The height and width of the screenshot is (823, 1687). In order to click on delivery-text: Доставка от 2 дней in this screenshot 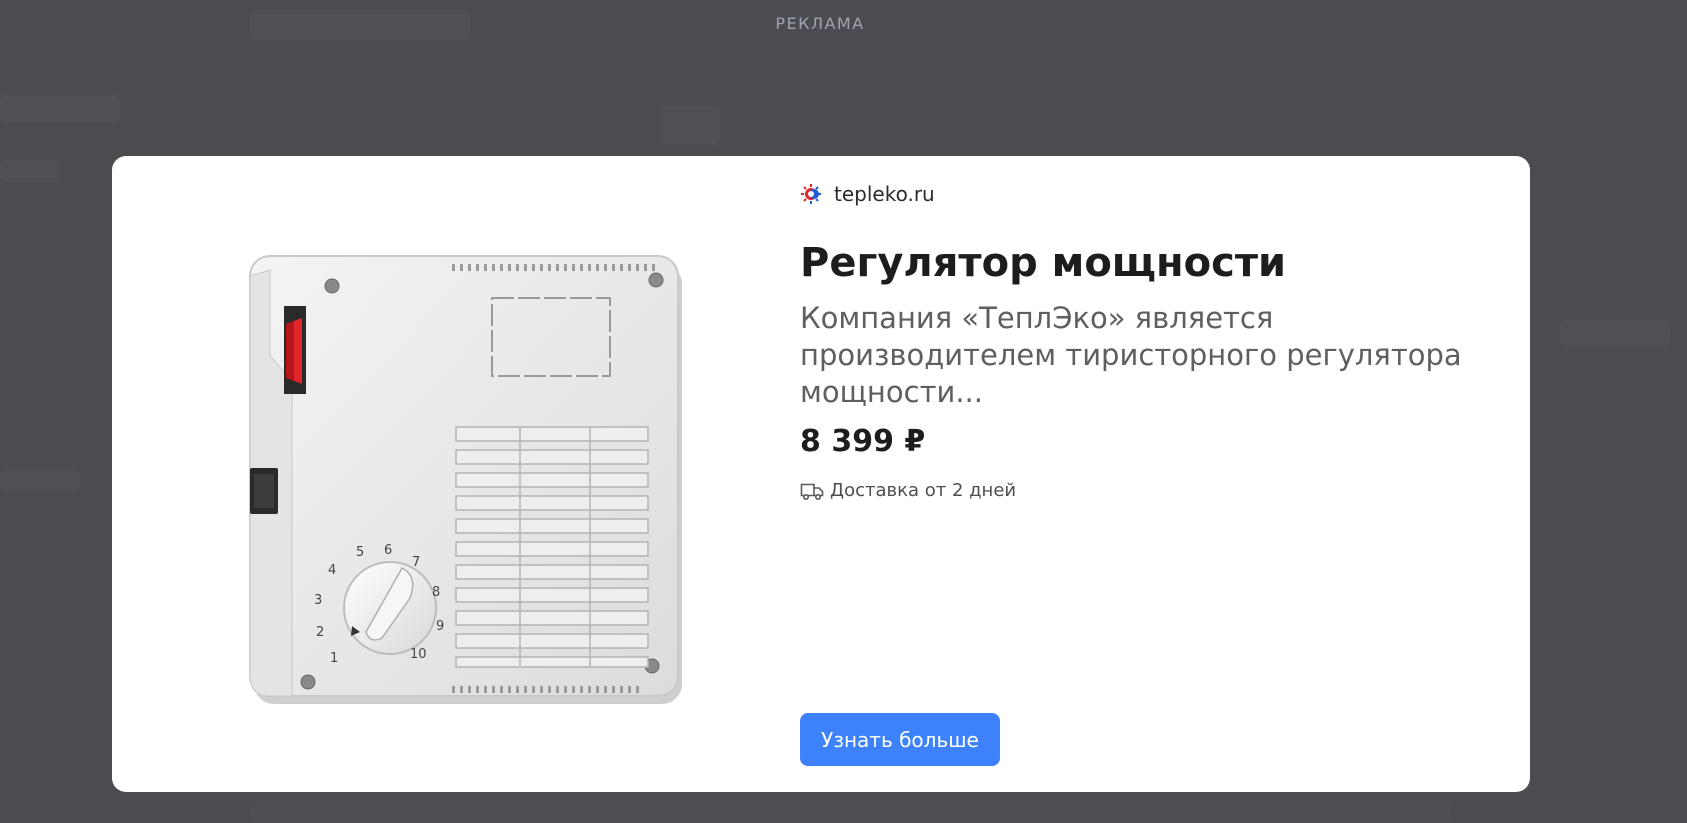, I will do `click(923, 490)`.